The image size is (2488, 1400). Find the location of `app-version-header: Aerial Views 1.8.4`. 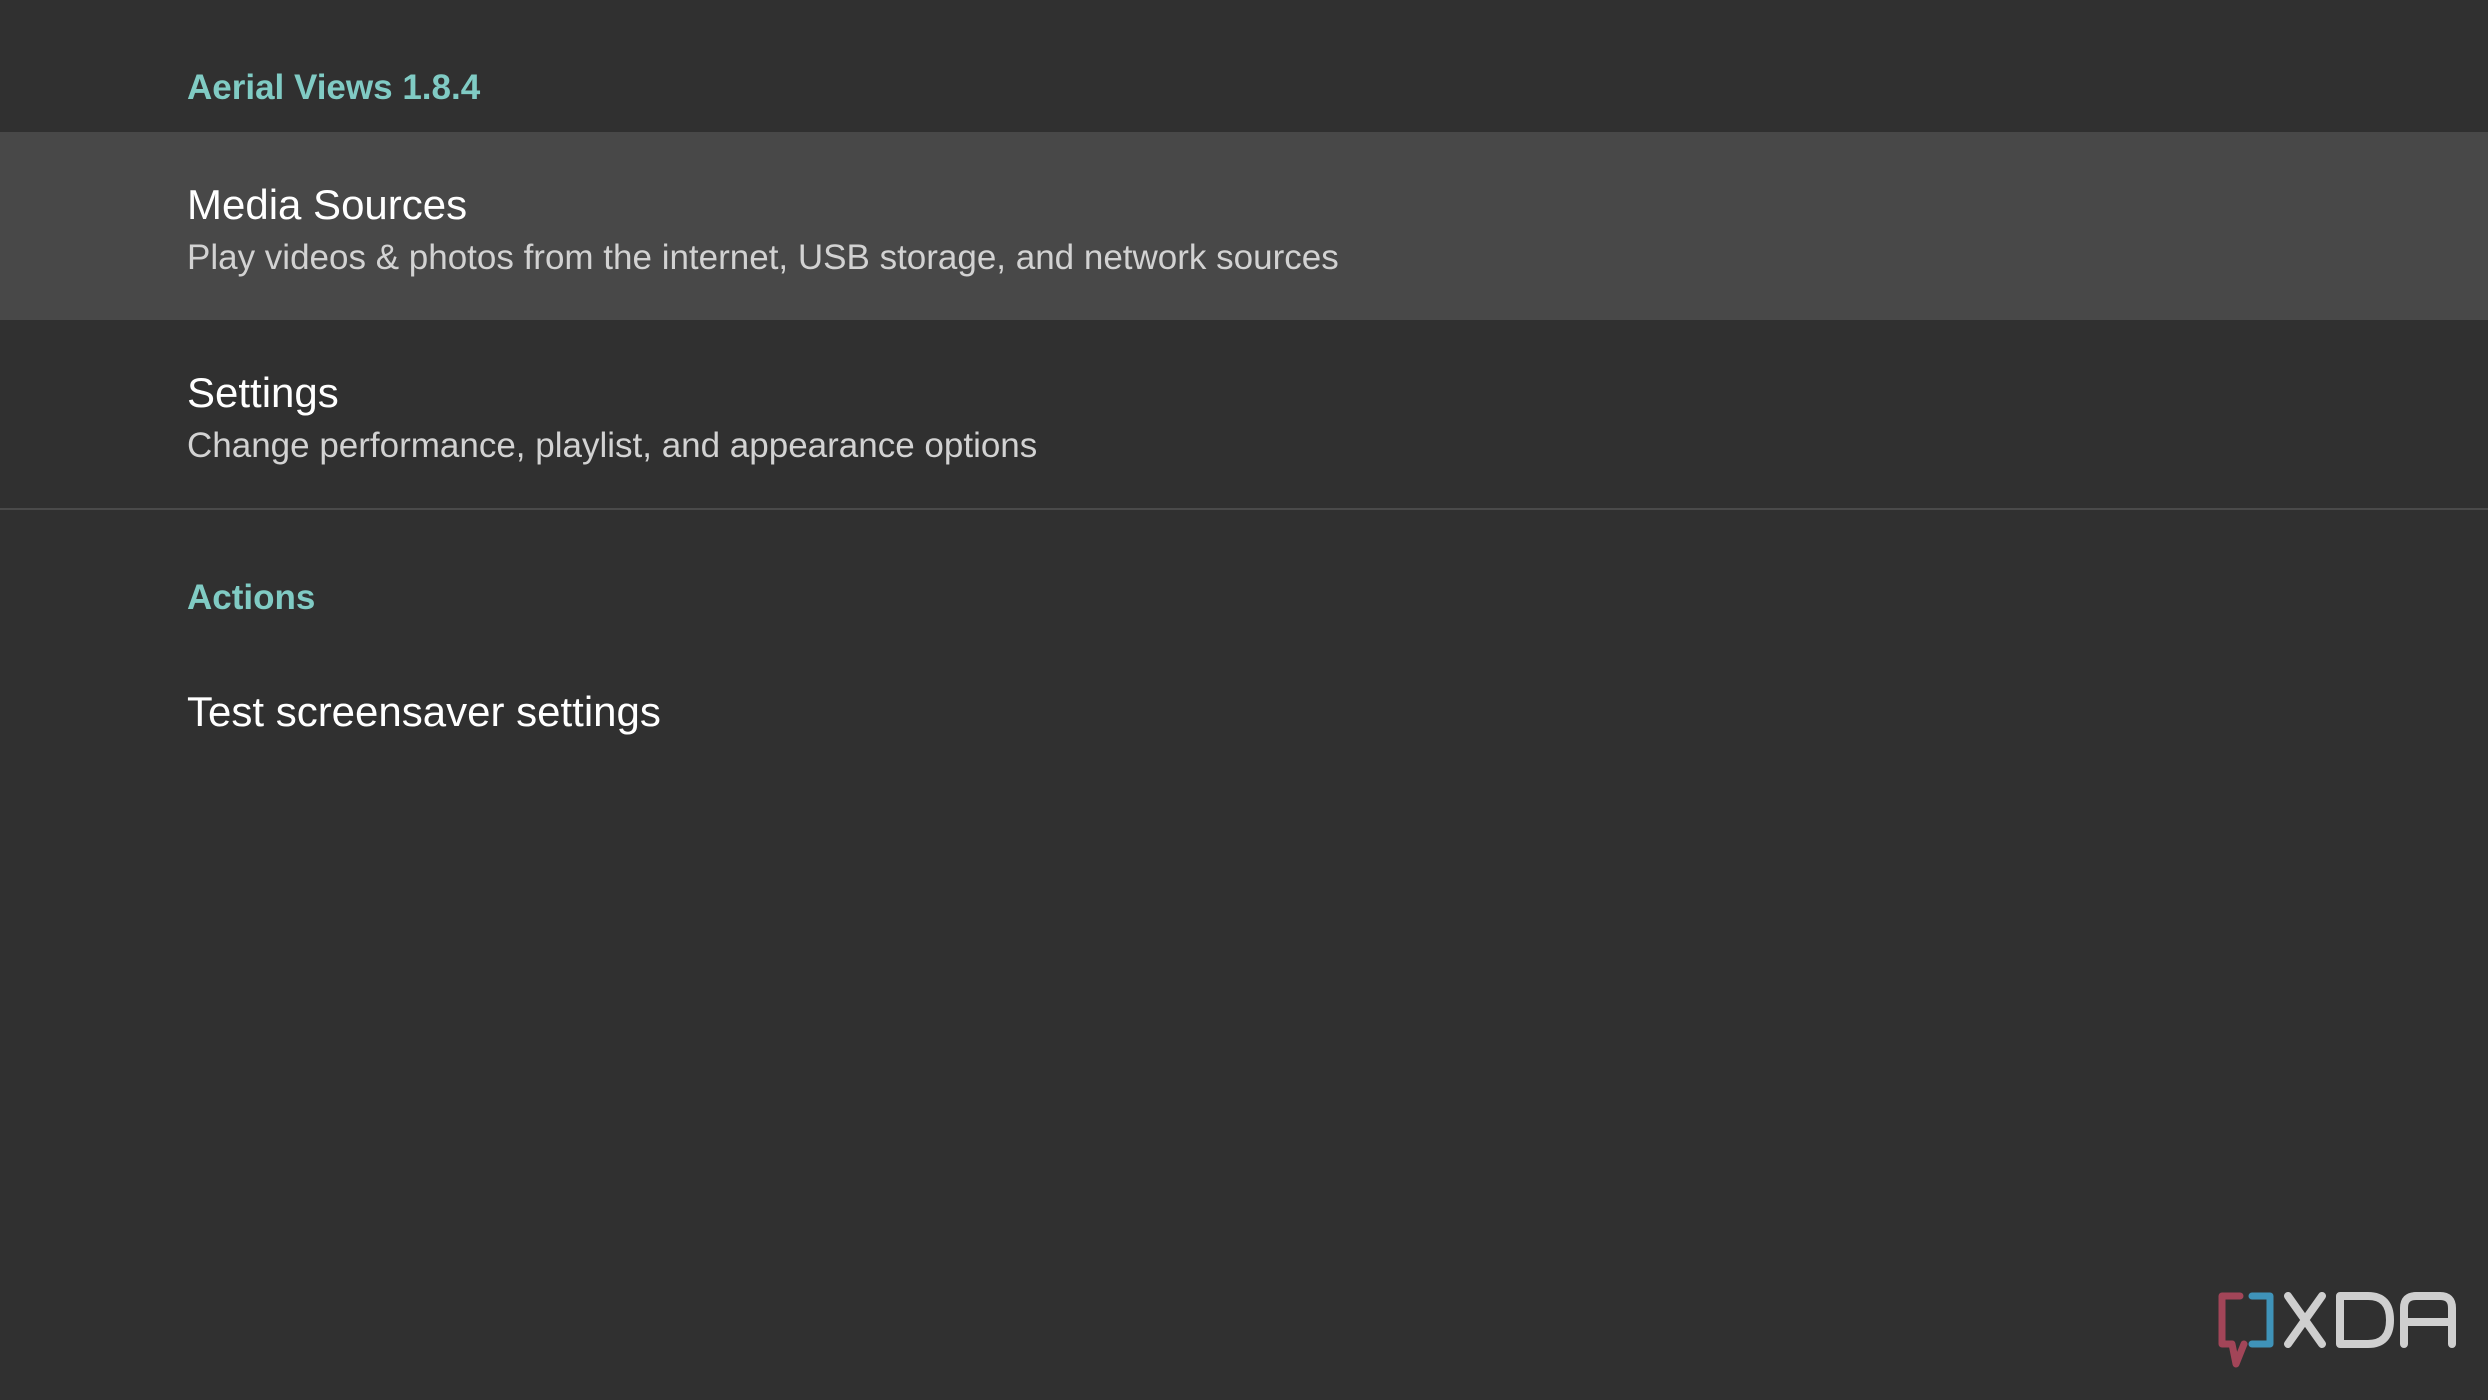

app-version-header: Aerial Views 1.8.4 is located at coordinates (334, 87).